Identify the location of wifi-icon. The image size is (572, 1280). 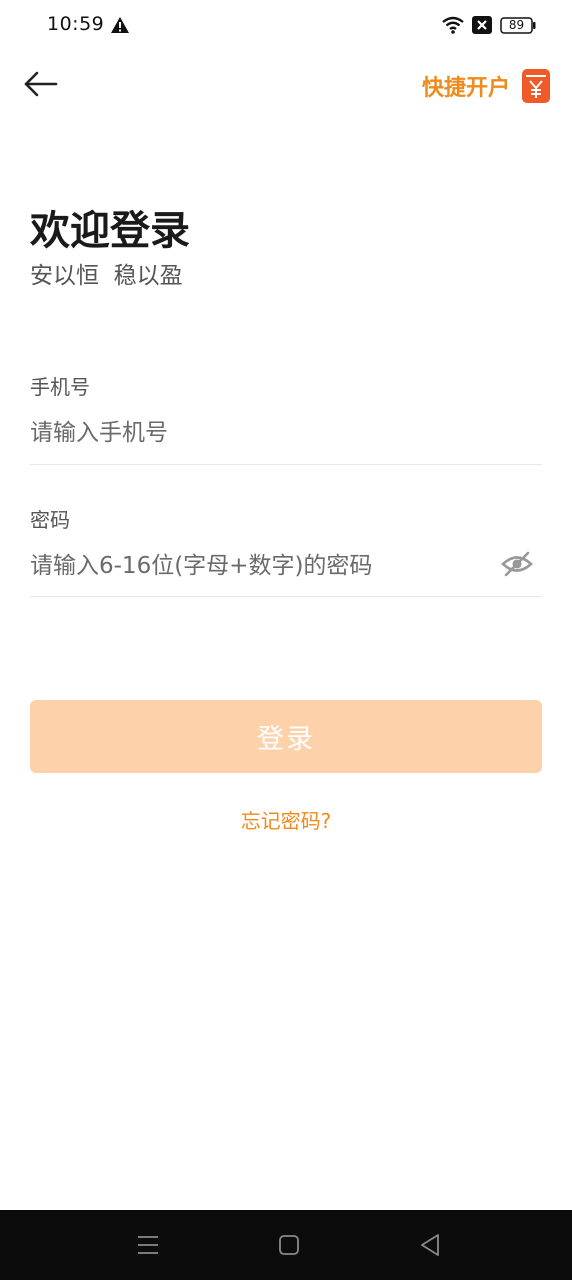
(453, 25).